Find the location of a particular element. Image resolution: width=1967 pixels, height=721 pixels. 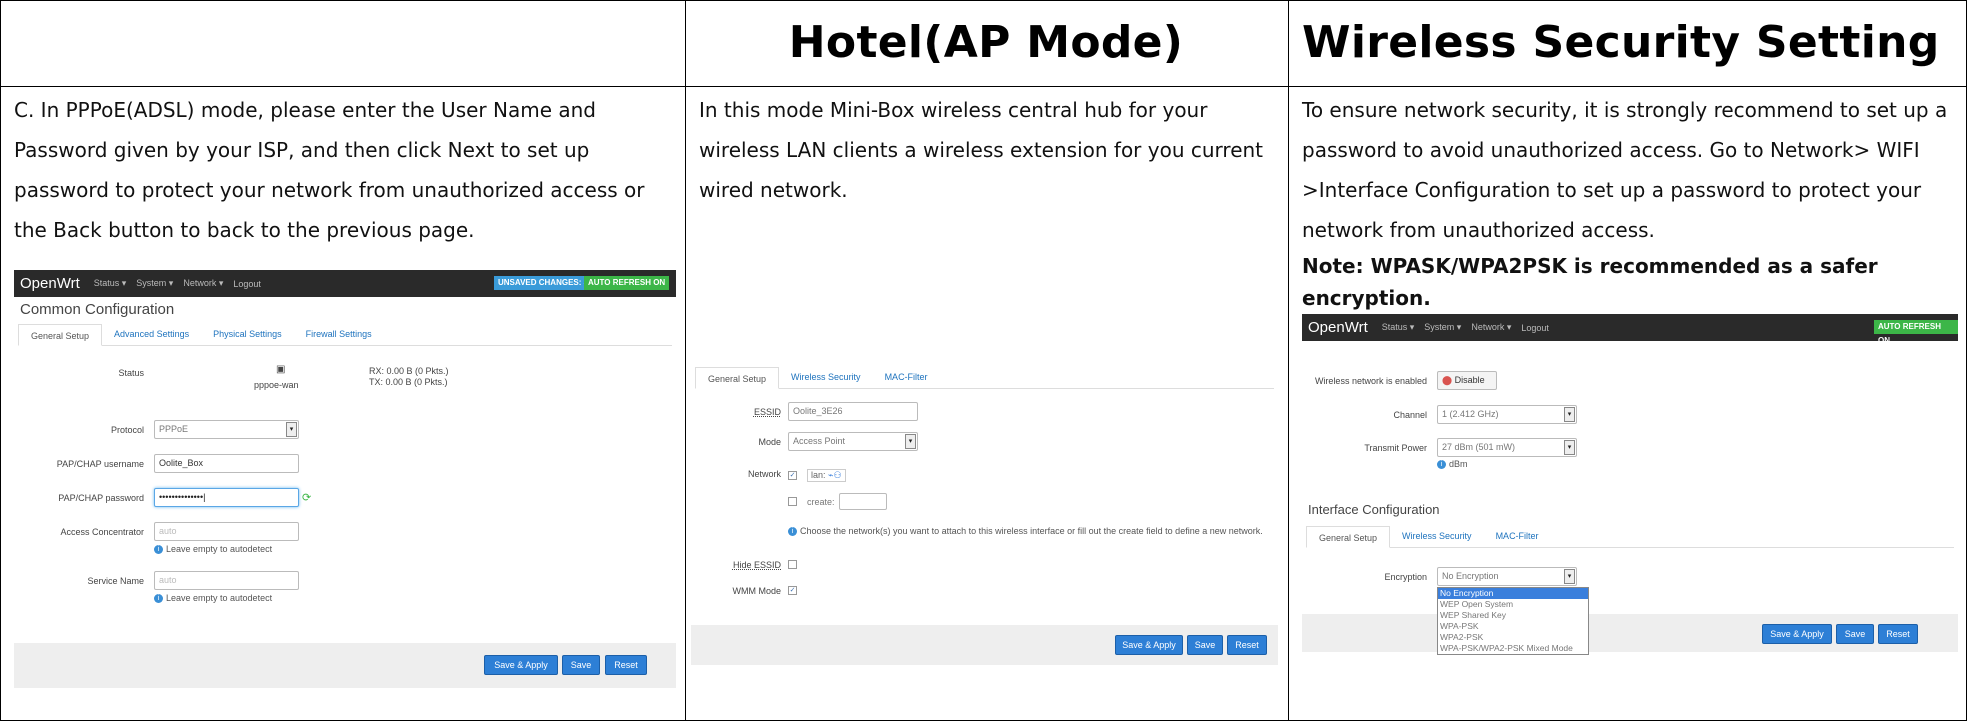

transmit-power-select: 27 dBm (501 mW) ▾ is located at coordinates (1507, 447).